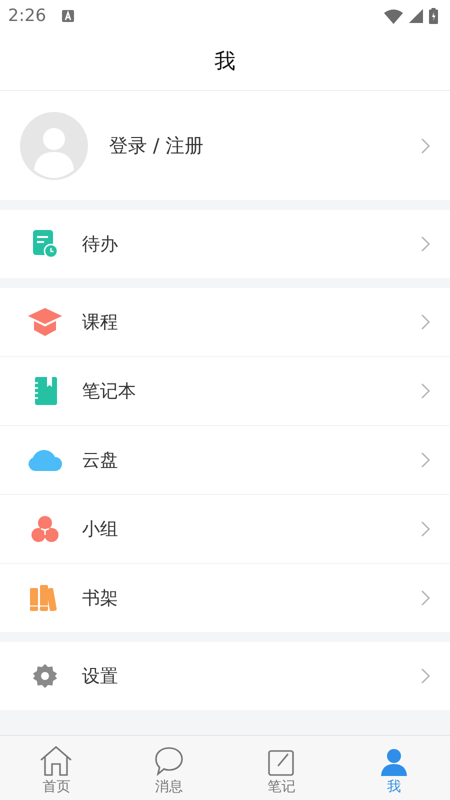 This screenshot has width=450, height=800. Describe the element at coordinates (100, 244) in the screenshot. I see `menu-label: 待办` at that location.